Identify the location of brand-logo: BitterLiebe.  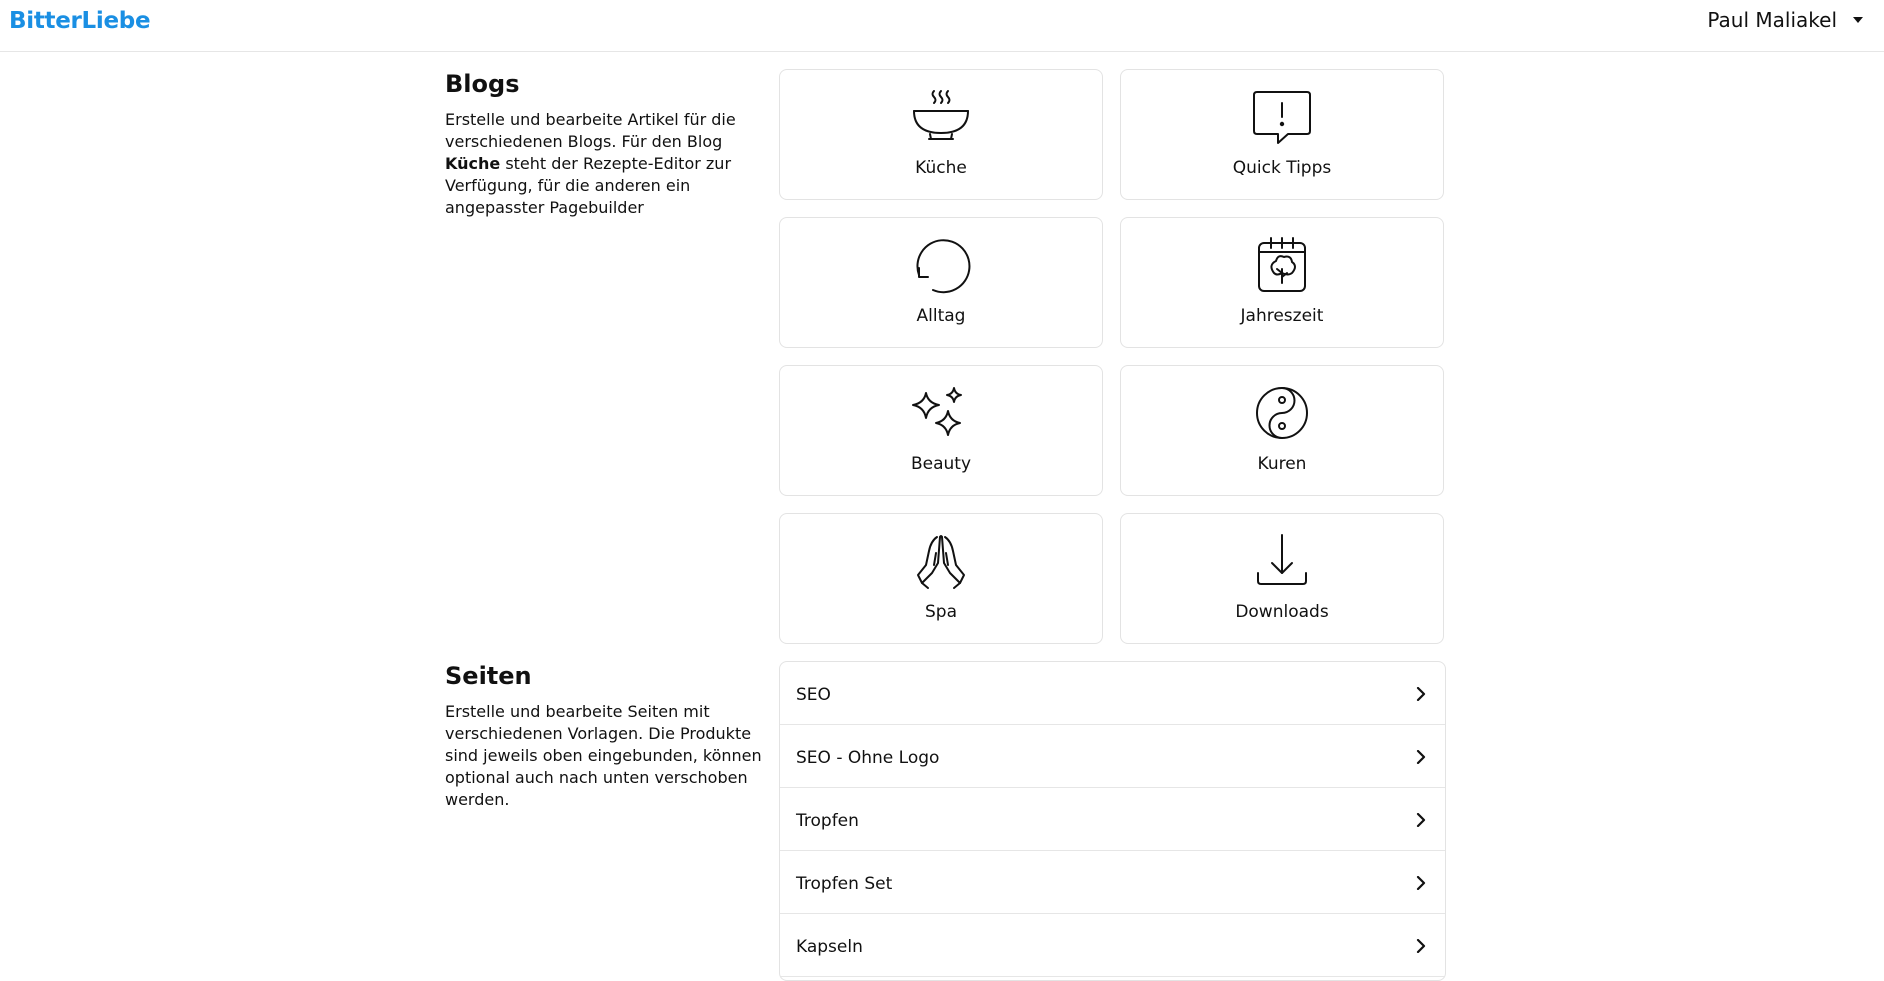
(80, 21).